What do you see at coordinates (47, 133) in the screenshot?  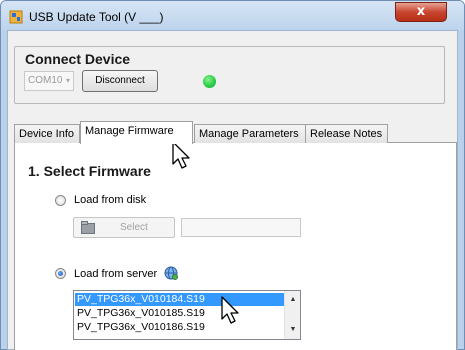 I see `tab-device-info: Device Info` at bounding box center [47, 133].